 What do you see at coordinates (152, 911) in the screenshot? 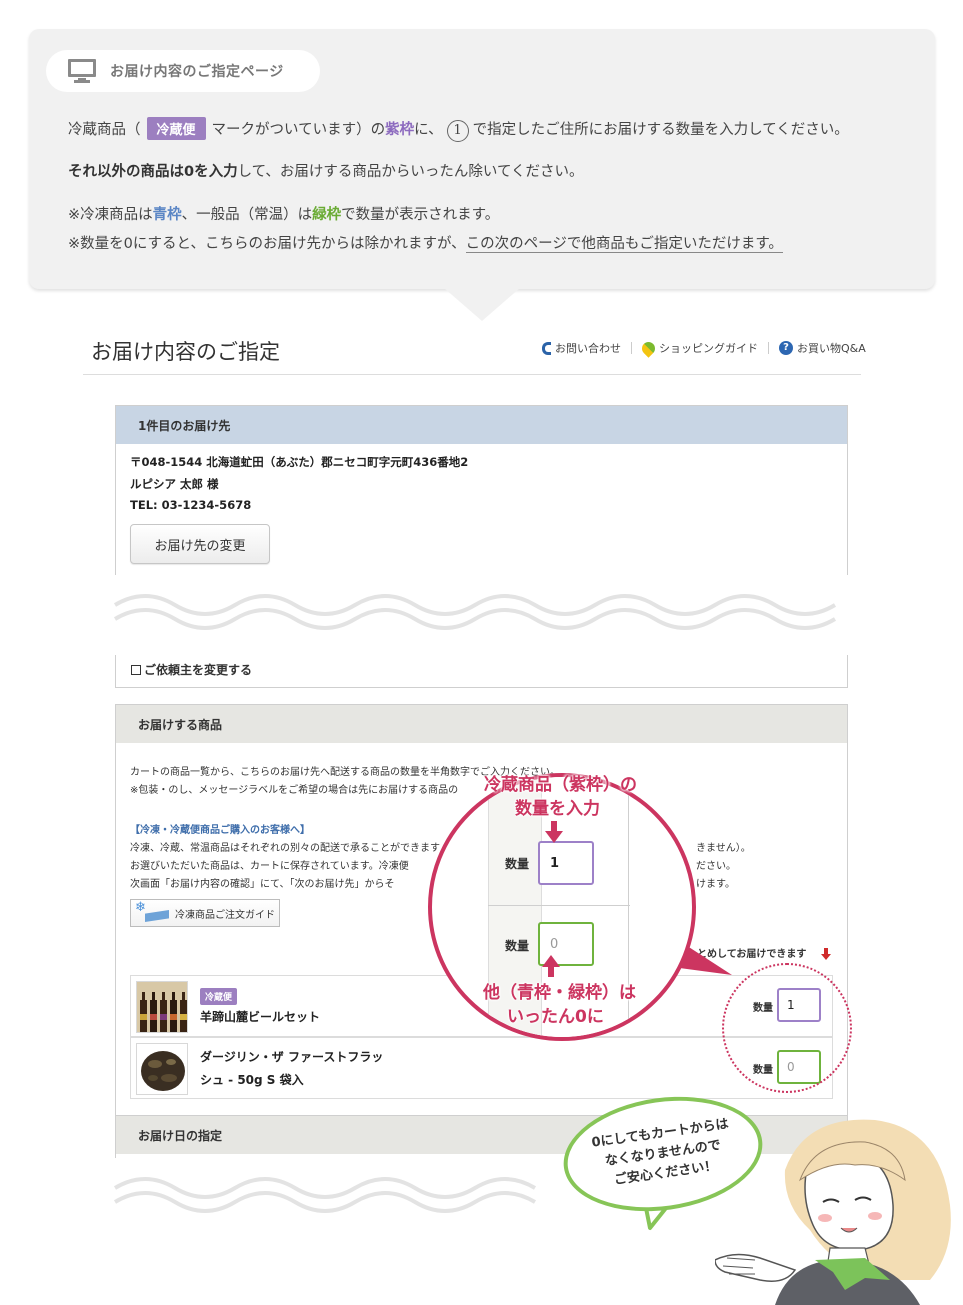
I see `frozen-truck-icon: ❄` at bounding box center [152, 911].